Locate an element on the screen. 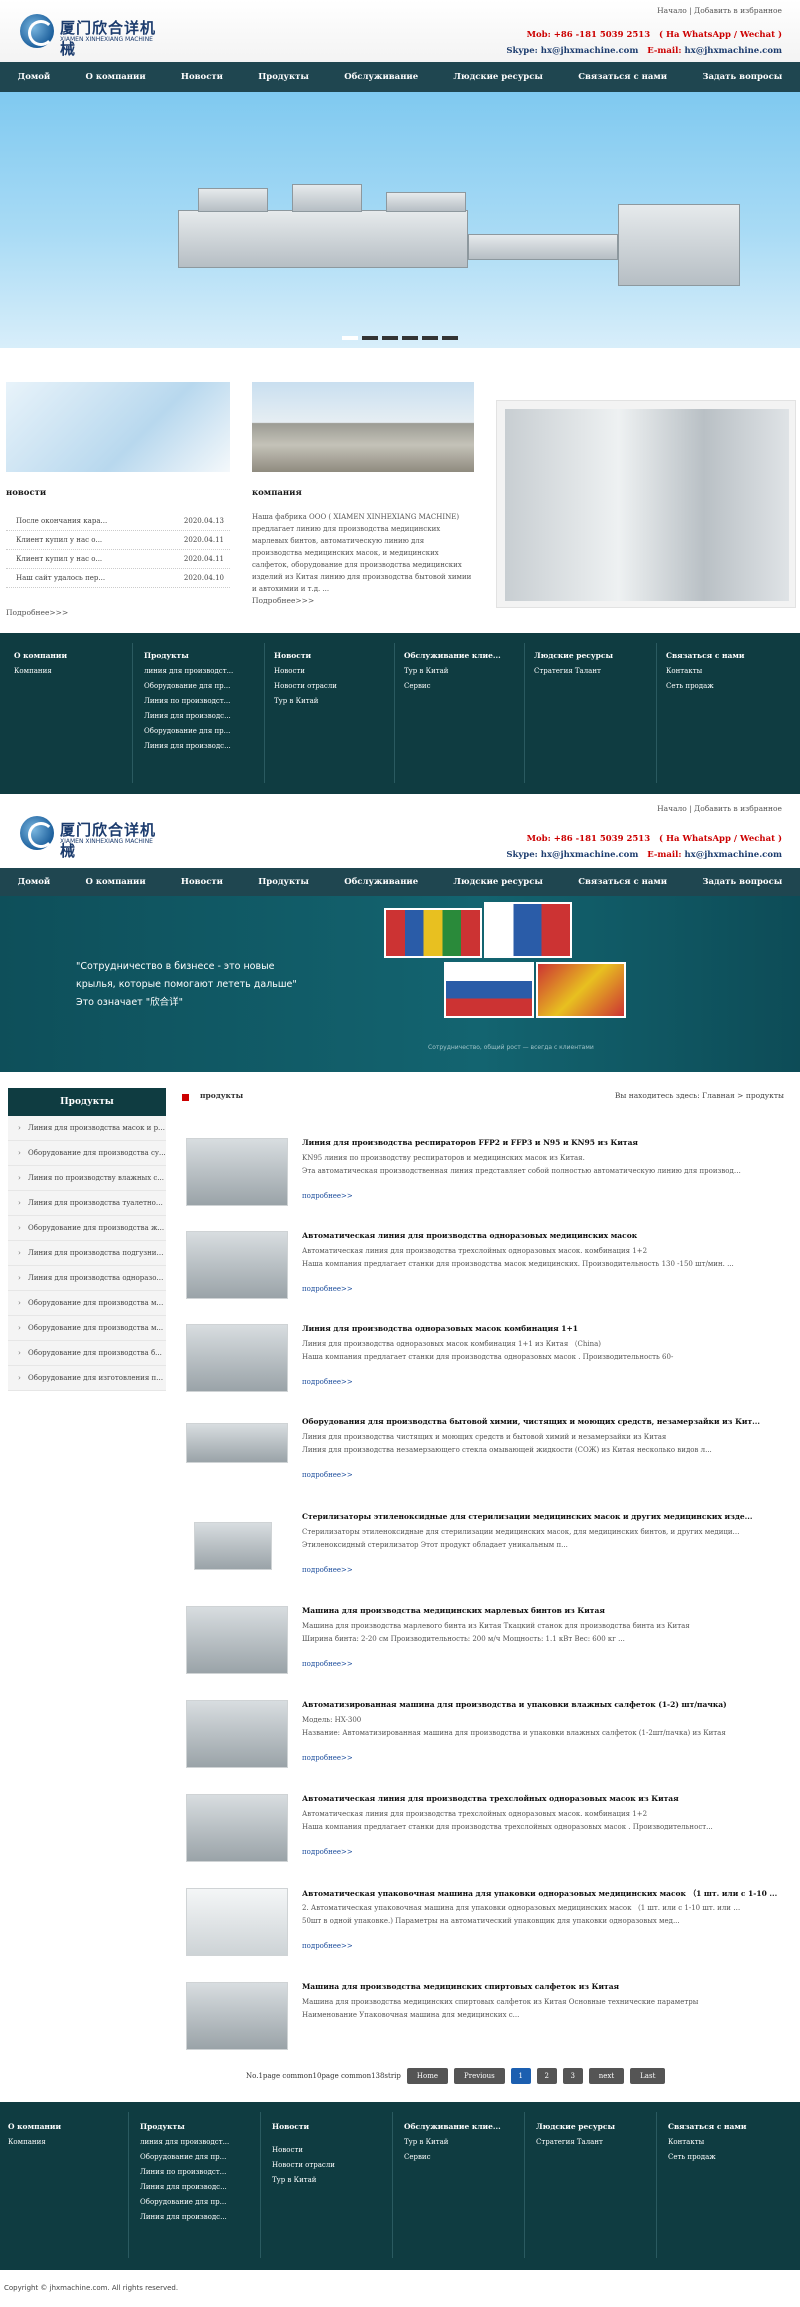 The width and height of the screenshot is (800, 2307). pager-prev-button: Previous is located at coordinates (479, 2076).